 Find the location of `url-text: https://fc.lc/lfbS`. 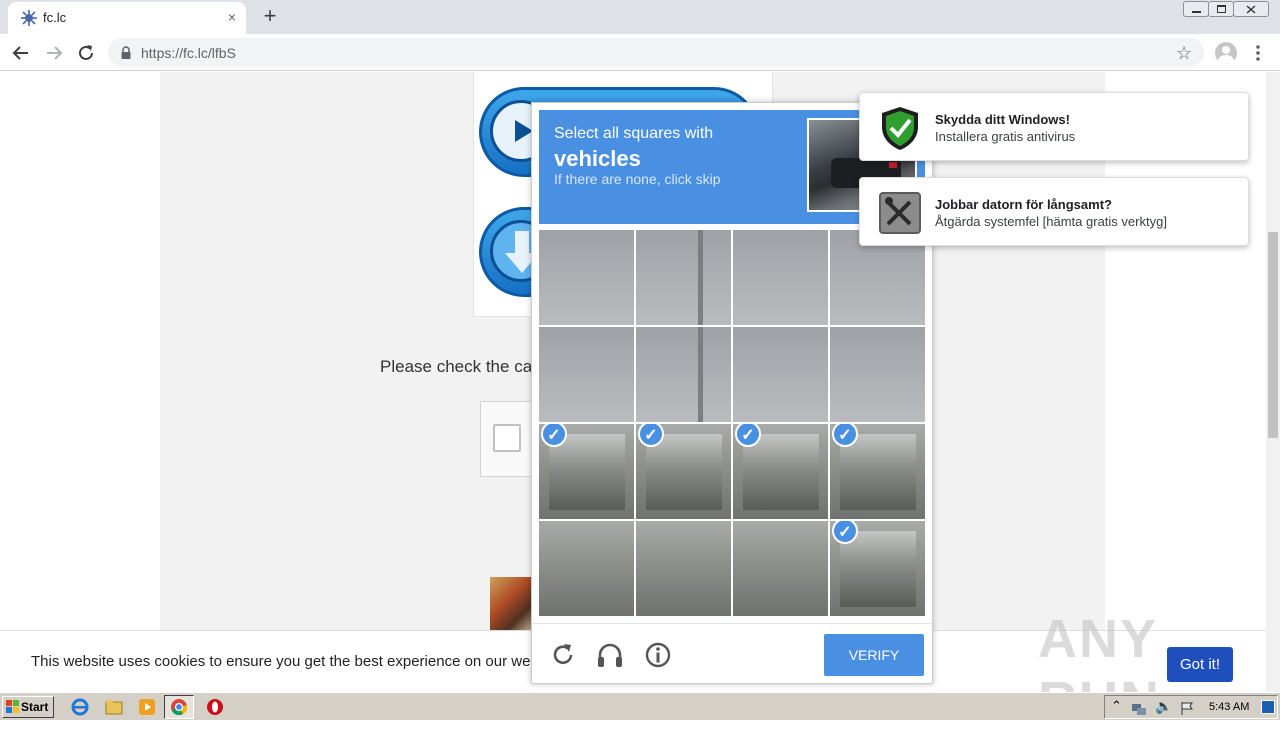

url-text: https://fc.lc/lfbS is located at coordinates (188, 53).